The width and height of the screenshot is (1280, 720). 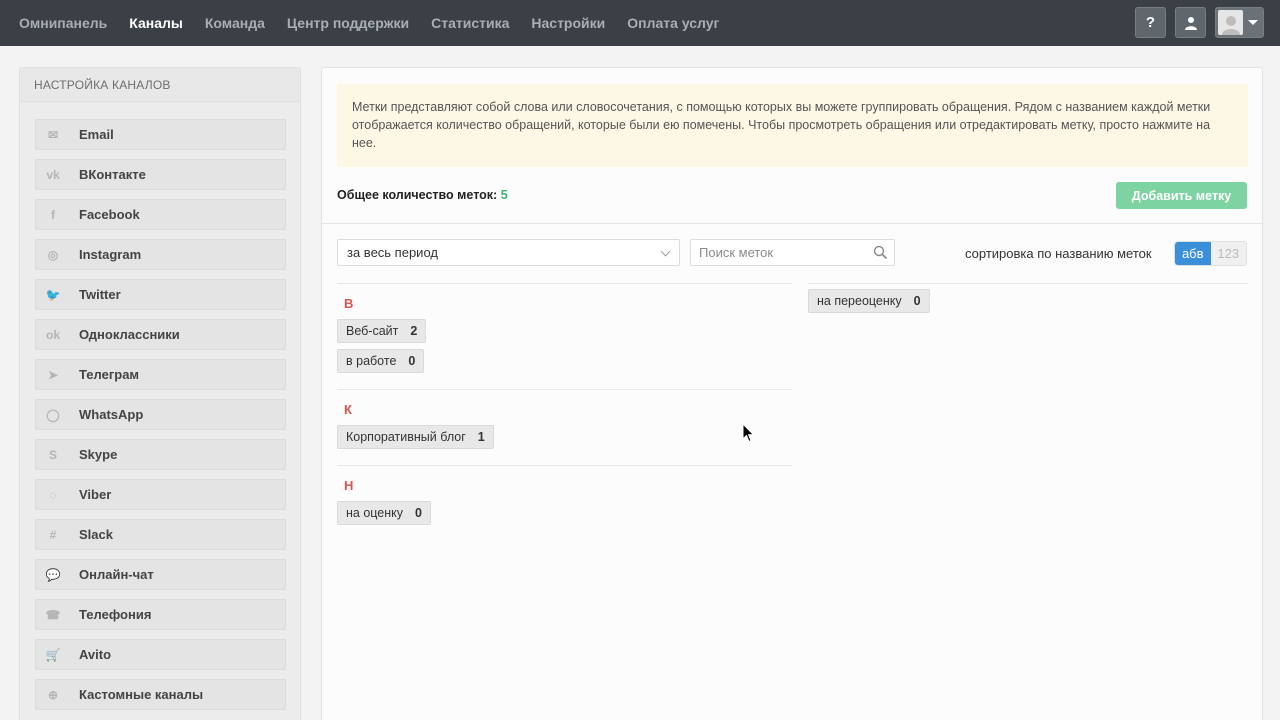 What do you see at coordinates (481, 437) in the screenshot?
I see `tag-count: 1` at bounding box center [481, 437].